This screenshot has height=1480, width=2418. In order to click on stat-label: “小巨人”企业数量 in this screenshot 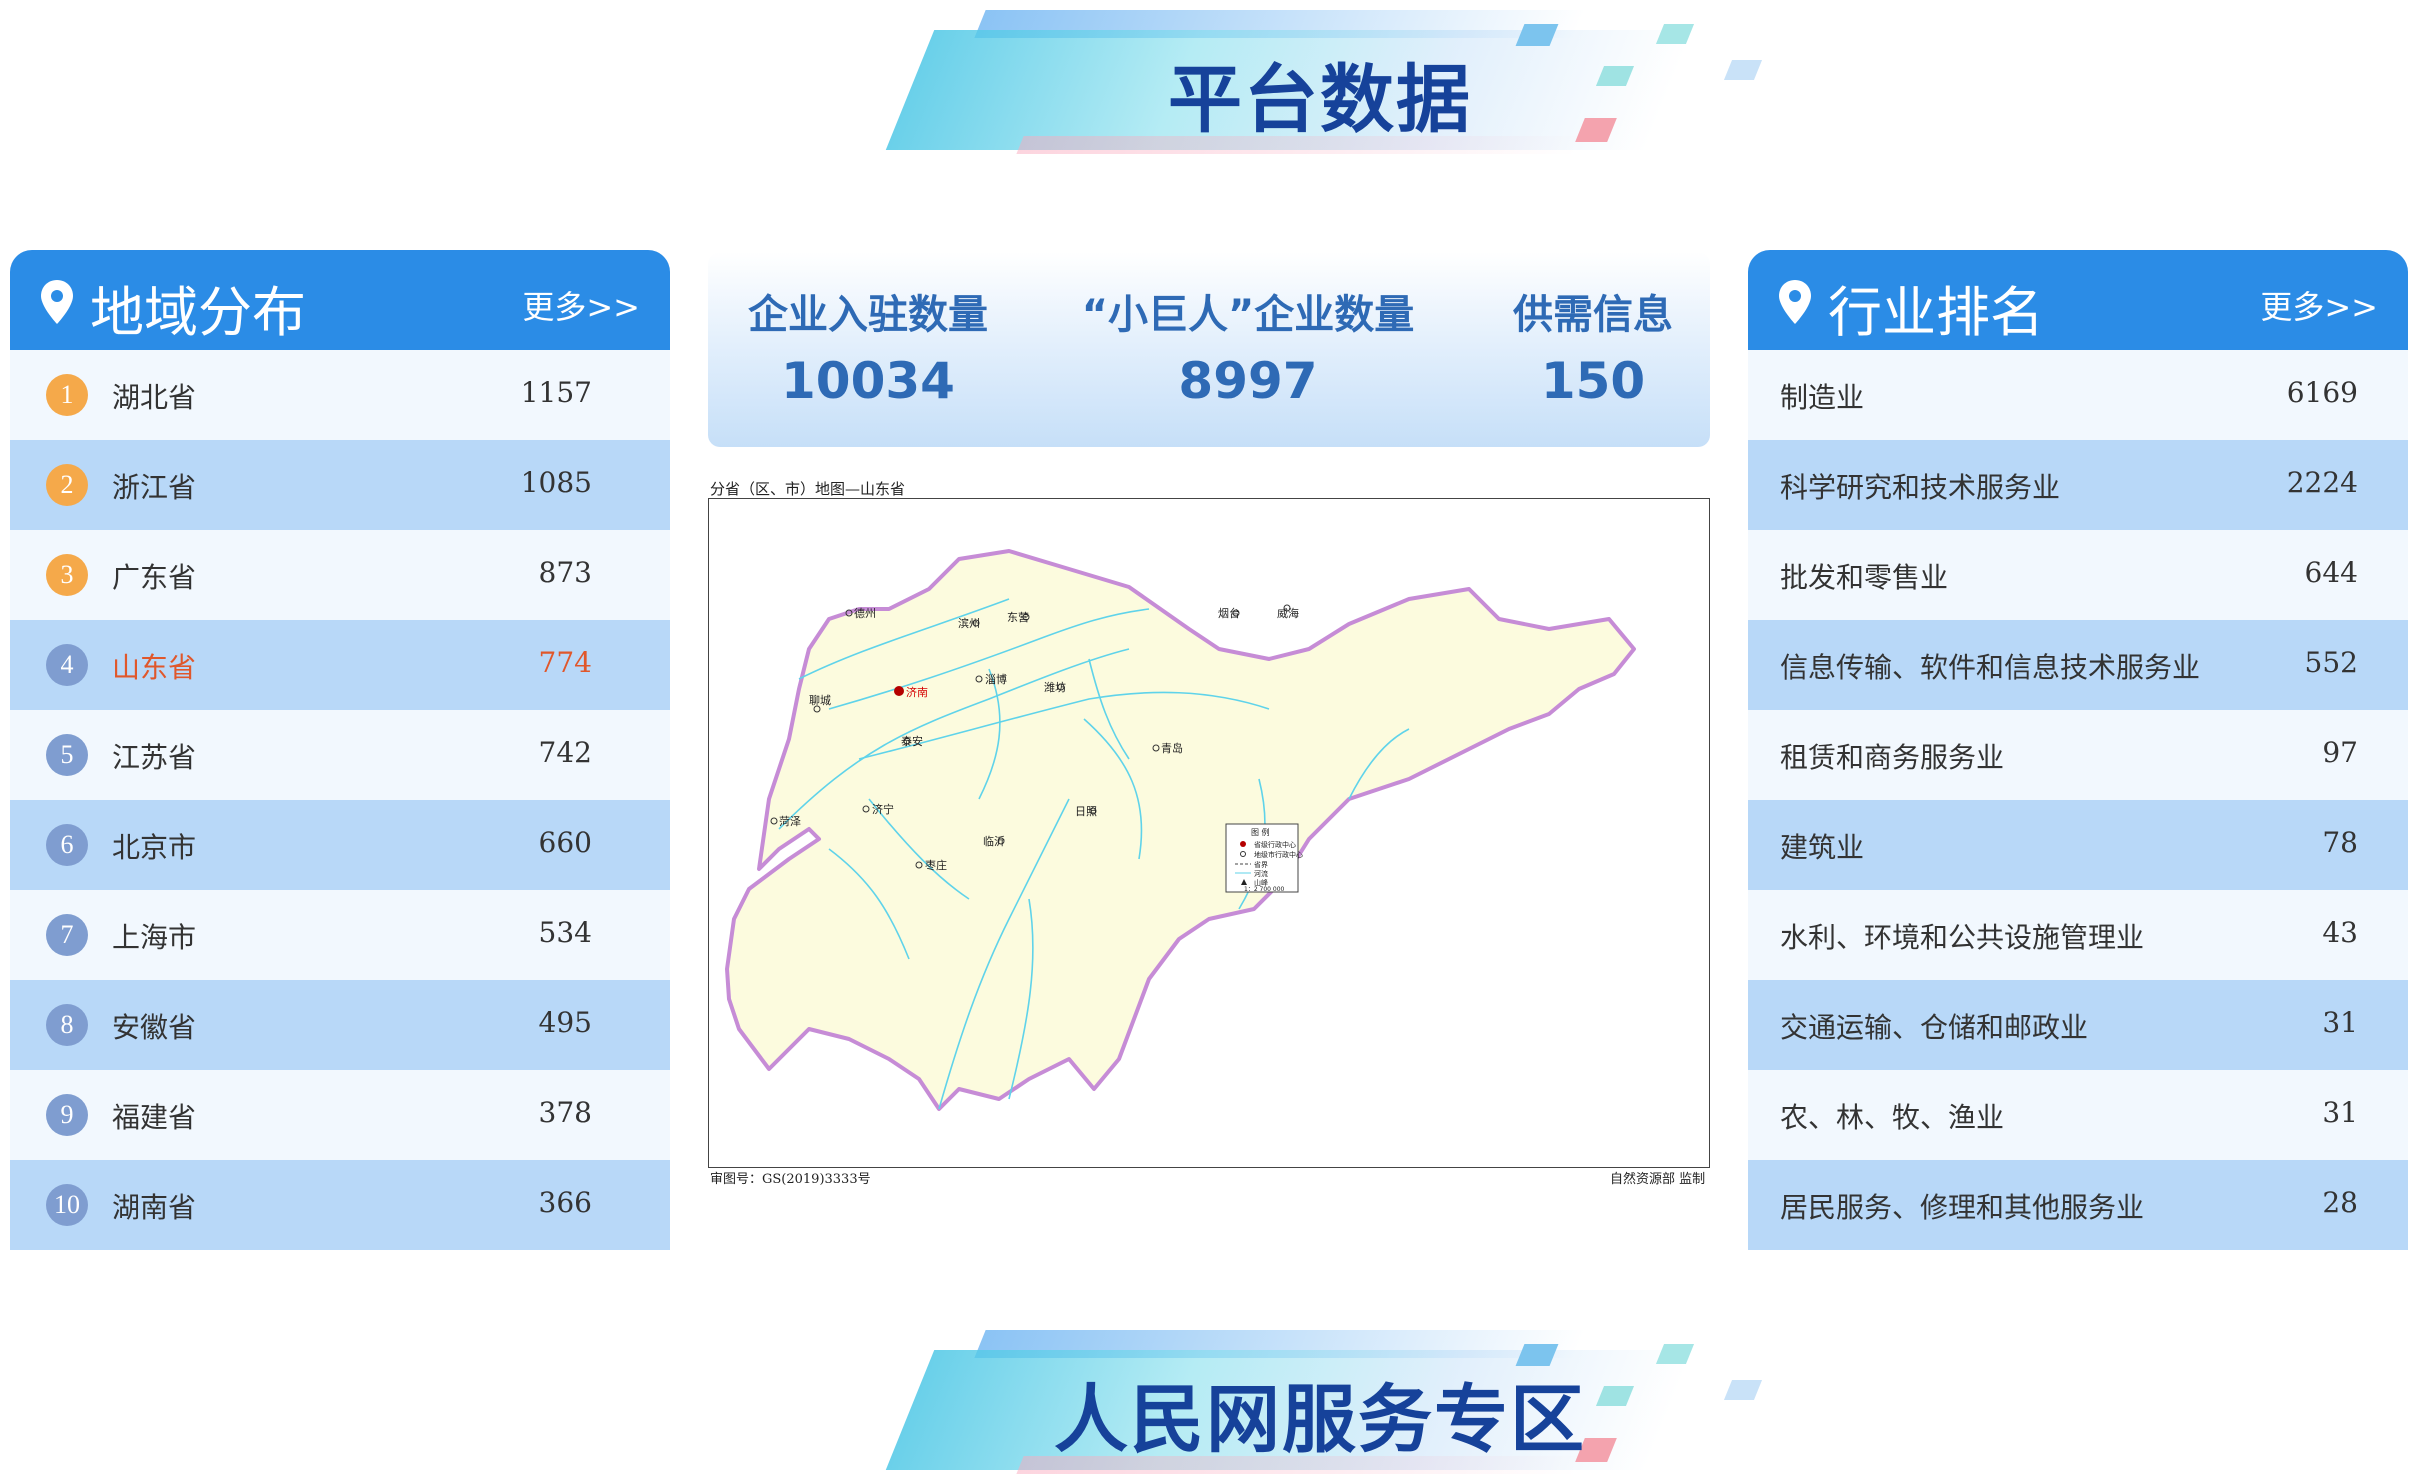, I will do `click(1248, 315)`.